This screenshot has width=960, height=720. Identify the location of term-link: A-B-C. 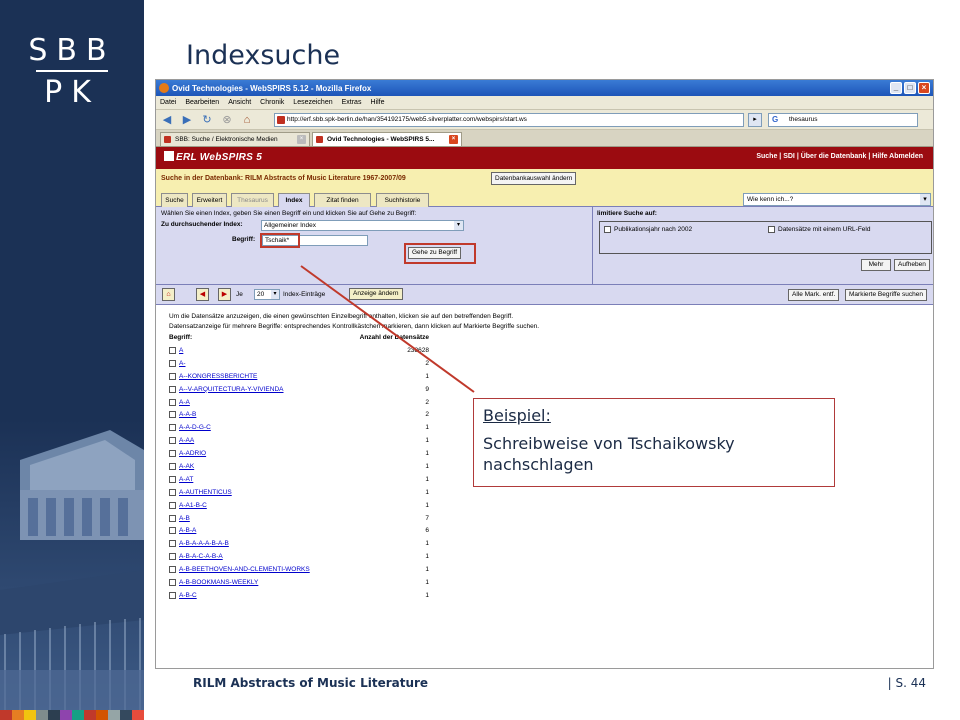
(188, 595).